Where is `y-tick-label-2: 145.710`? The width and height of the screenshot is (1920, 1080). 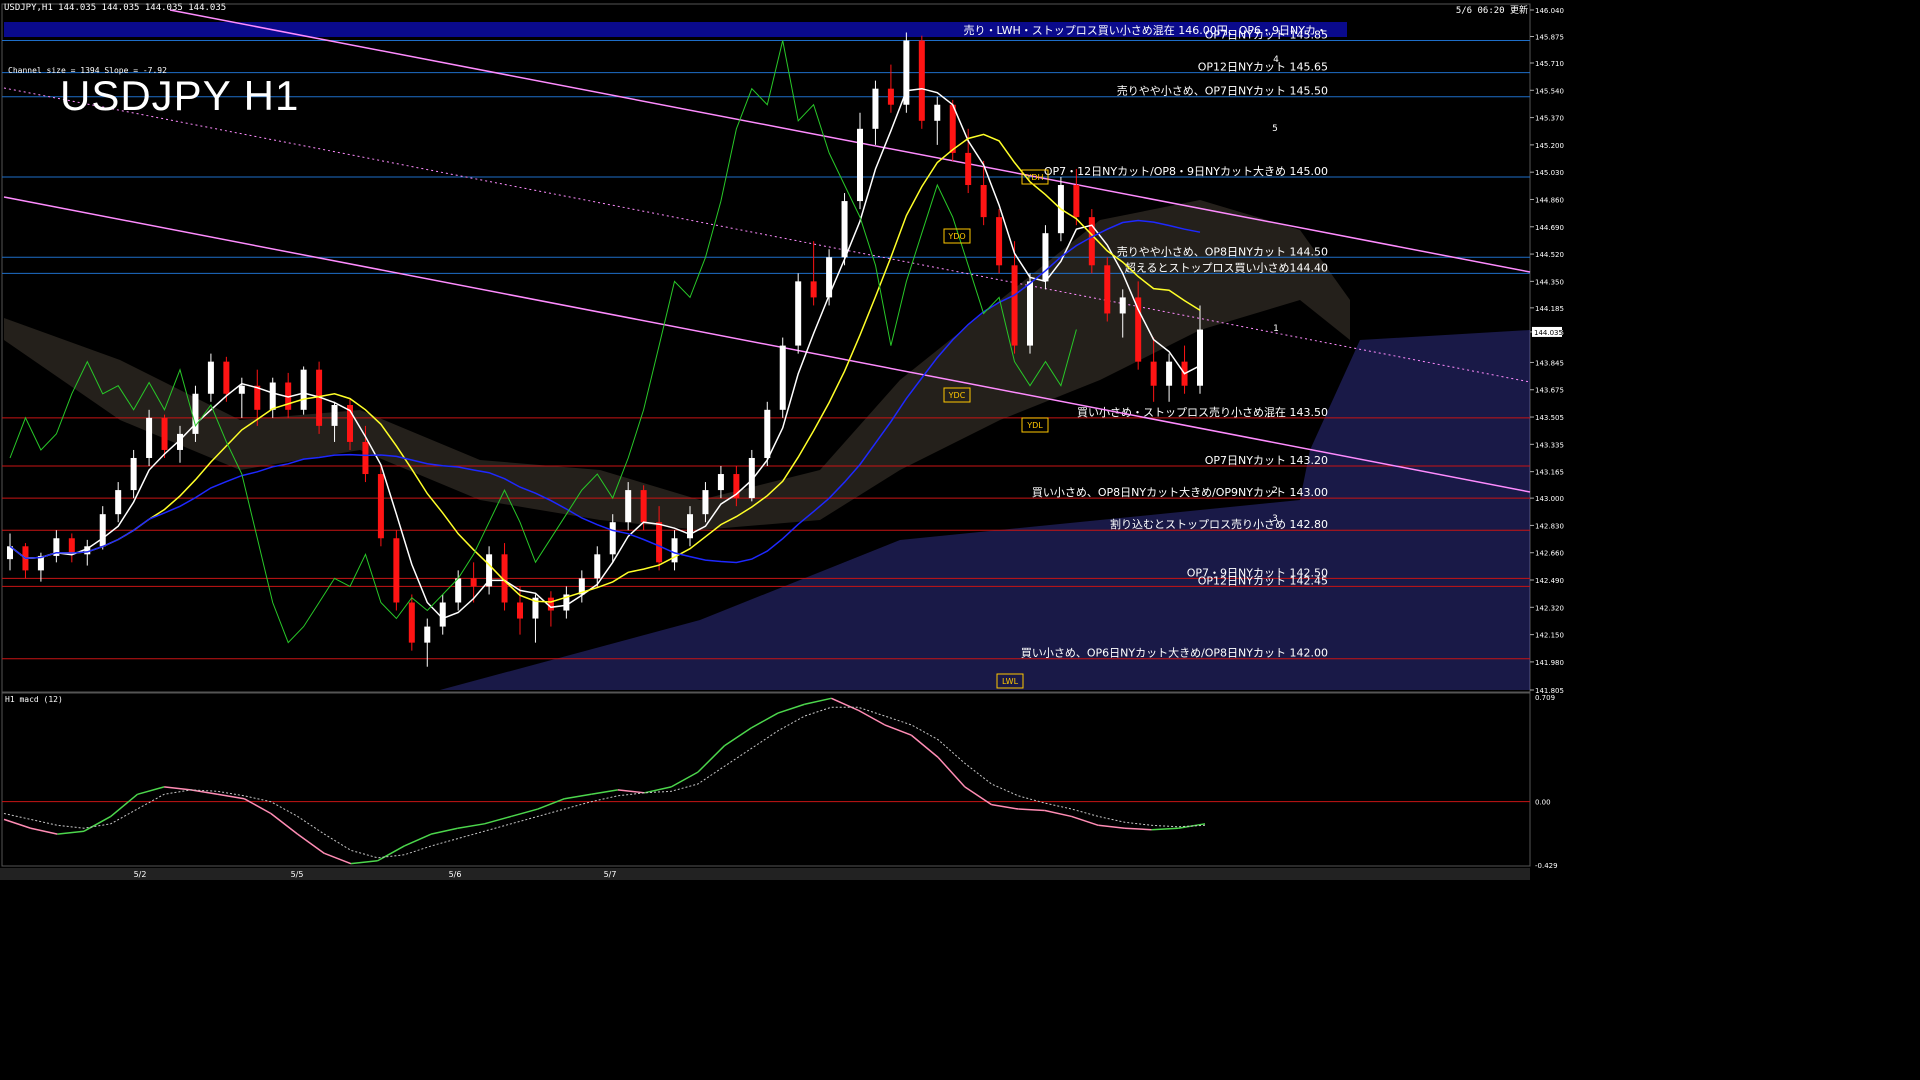 y-tick-label-2: 145.710 is located at coordinates (1549, 64).